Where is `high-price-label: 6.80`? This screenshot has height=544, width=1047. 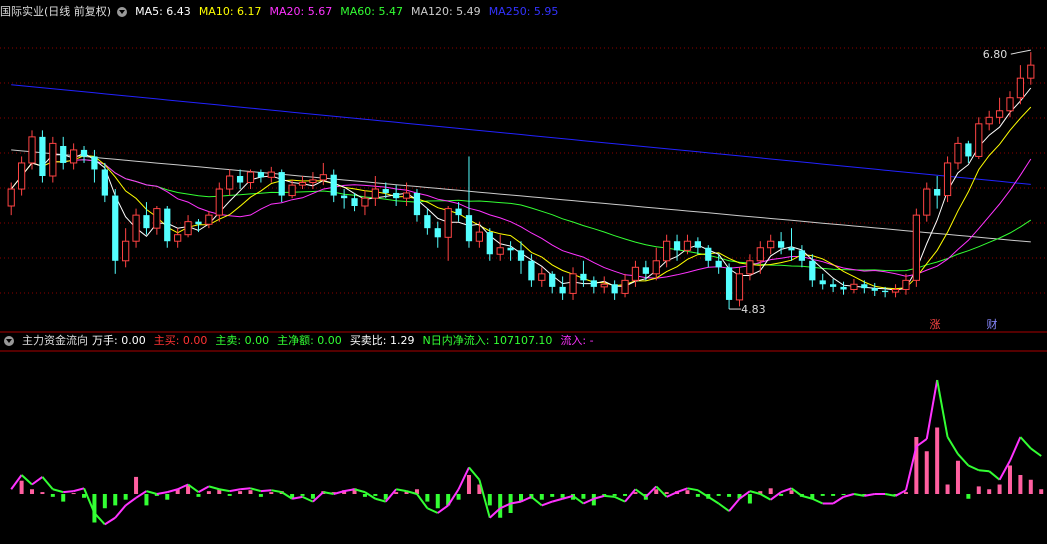
high-price-label: 6.80 is located at coordinates (995, 54).